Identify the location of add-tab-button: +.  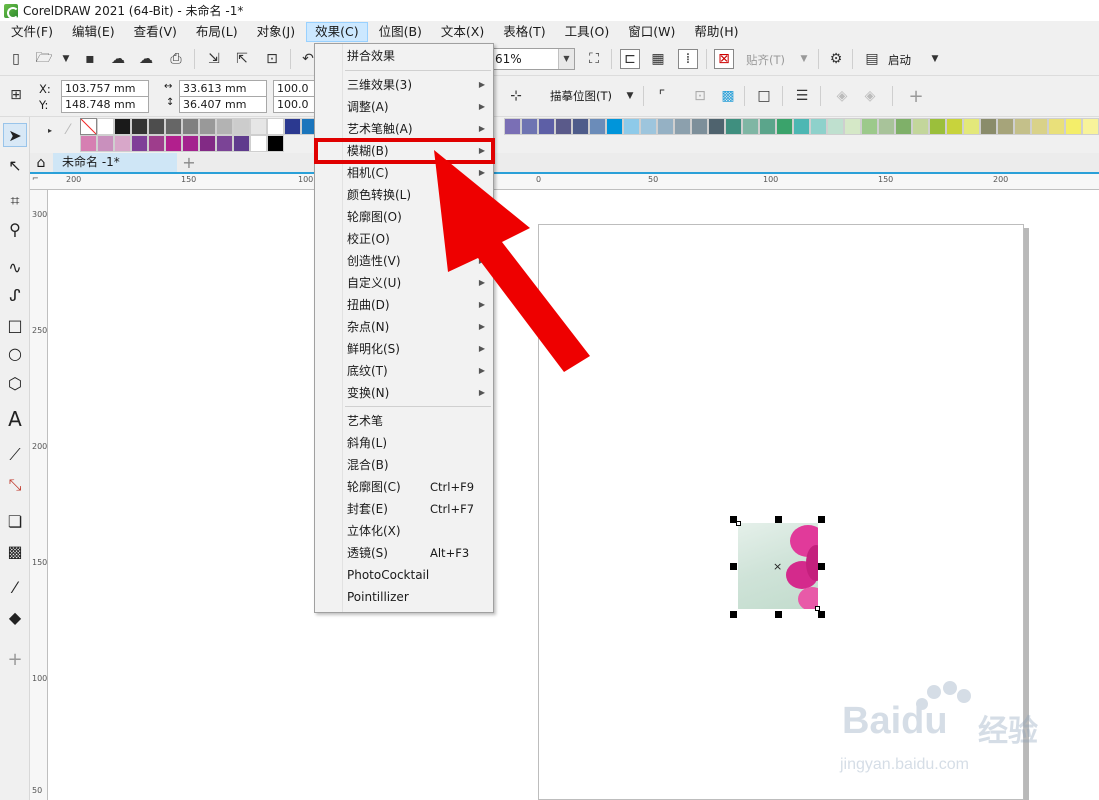
(189, 162).